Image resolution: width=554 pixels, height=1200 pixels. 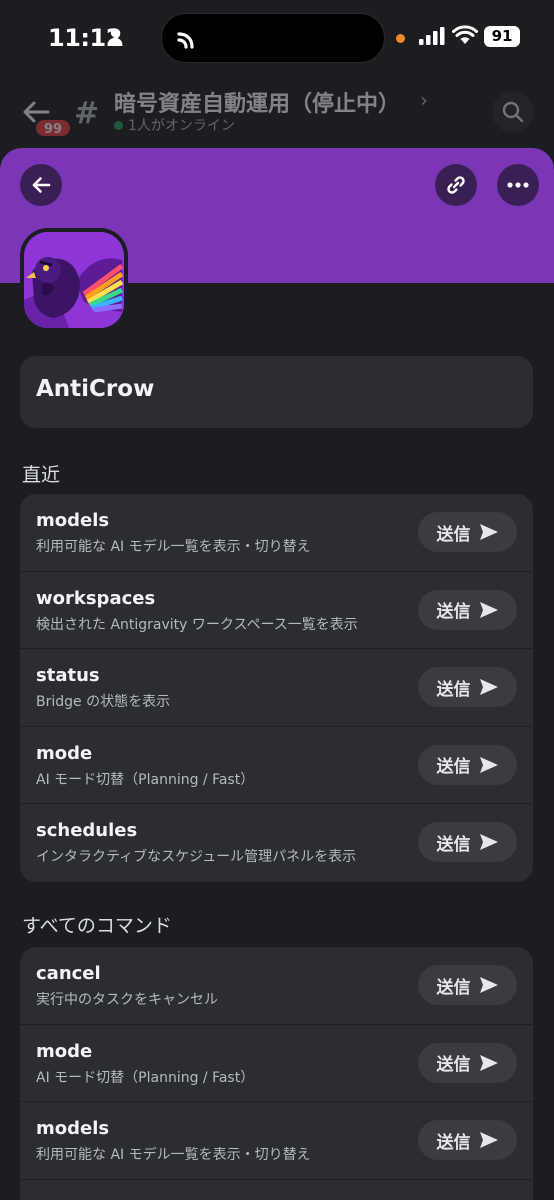 I want to click on status-bar: 11:12 91, so click(x=277, y=38).